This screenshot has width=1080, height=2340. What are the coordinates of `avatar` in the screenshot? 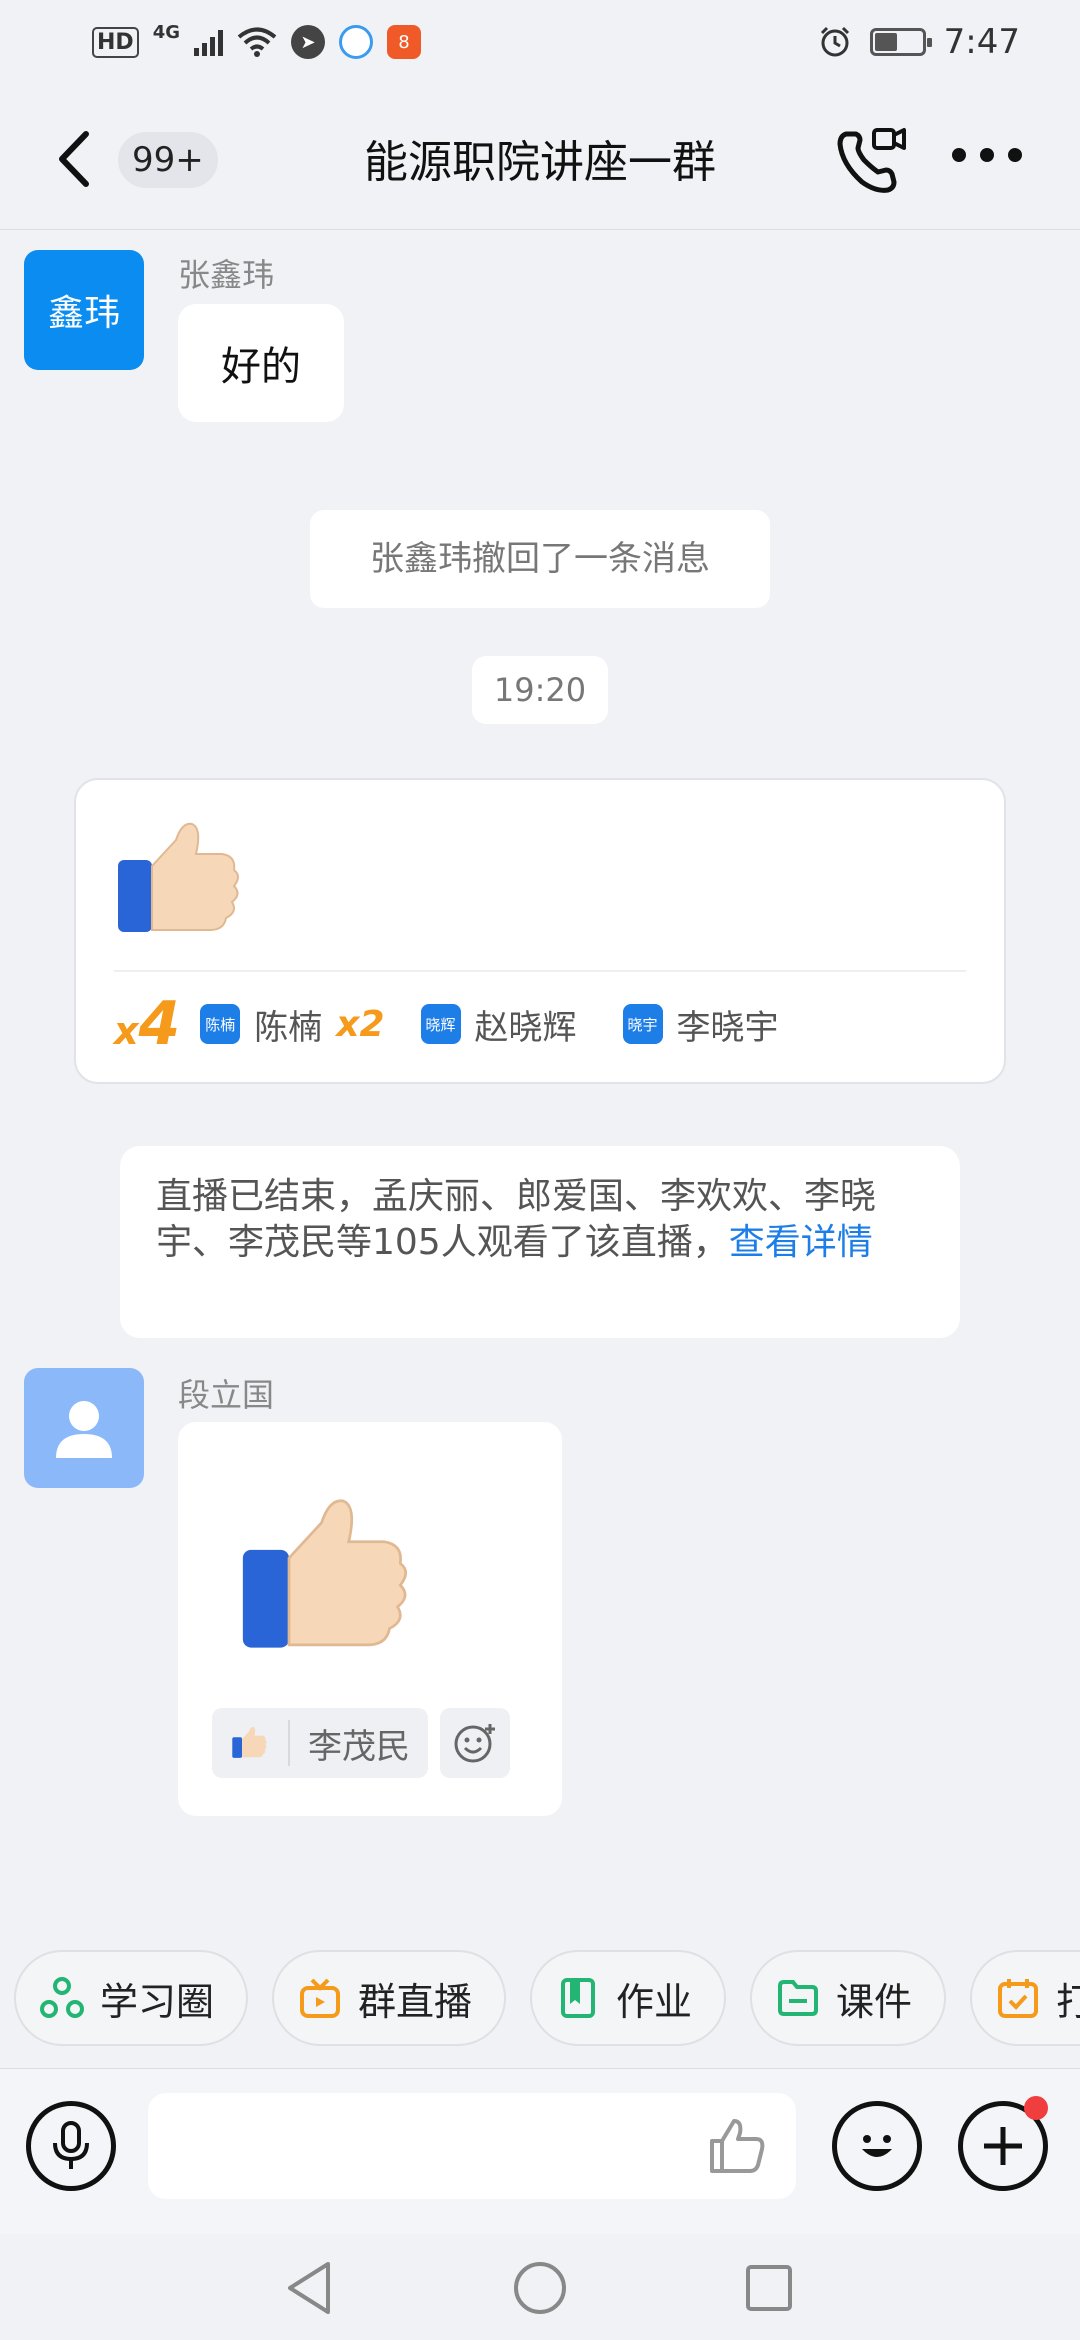 It's located at (84, 1428).